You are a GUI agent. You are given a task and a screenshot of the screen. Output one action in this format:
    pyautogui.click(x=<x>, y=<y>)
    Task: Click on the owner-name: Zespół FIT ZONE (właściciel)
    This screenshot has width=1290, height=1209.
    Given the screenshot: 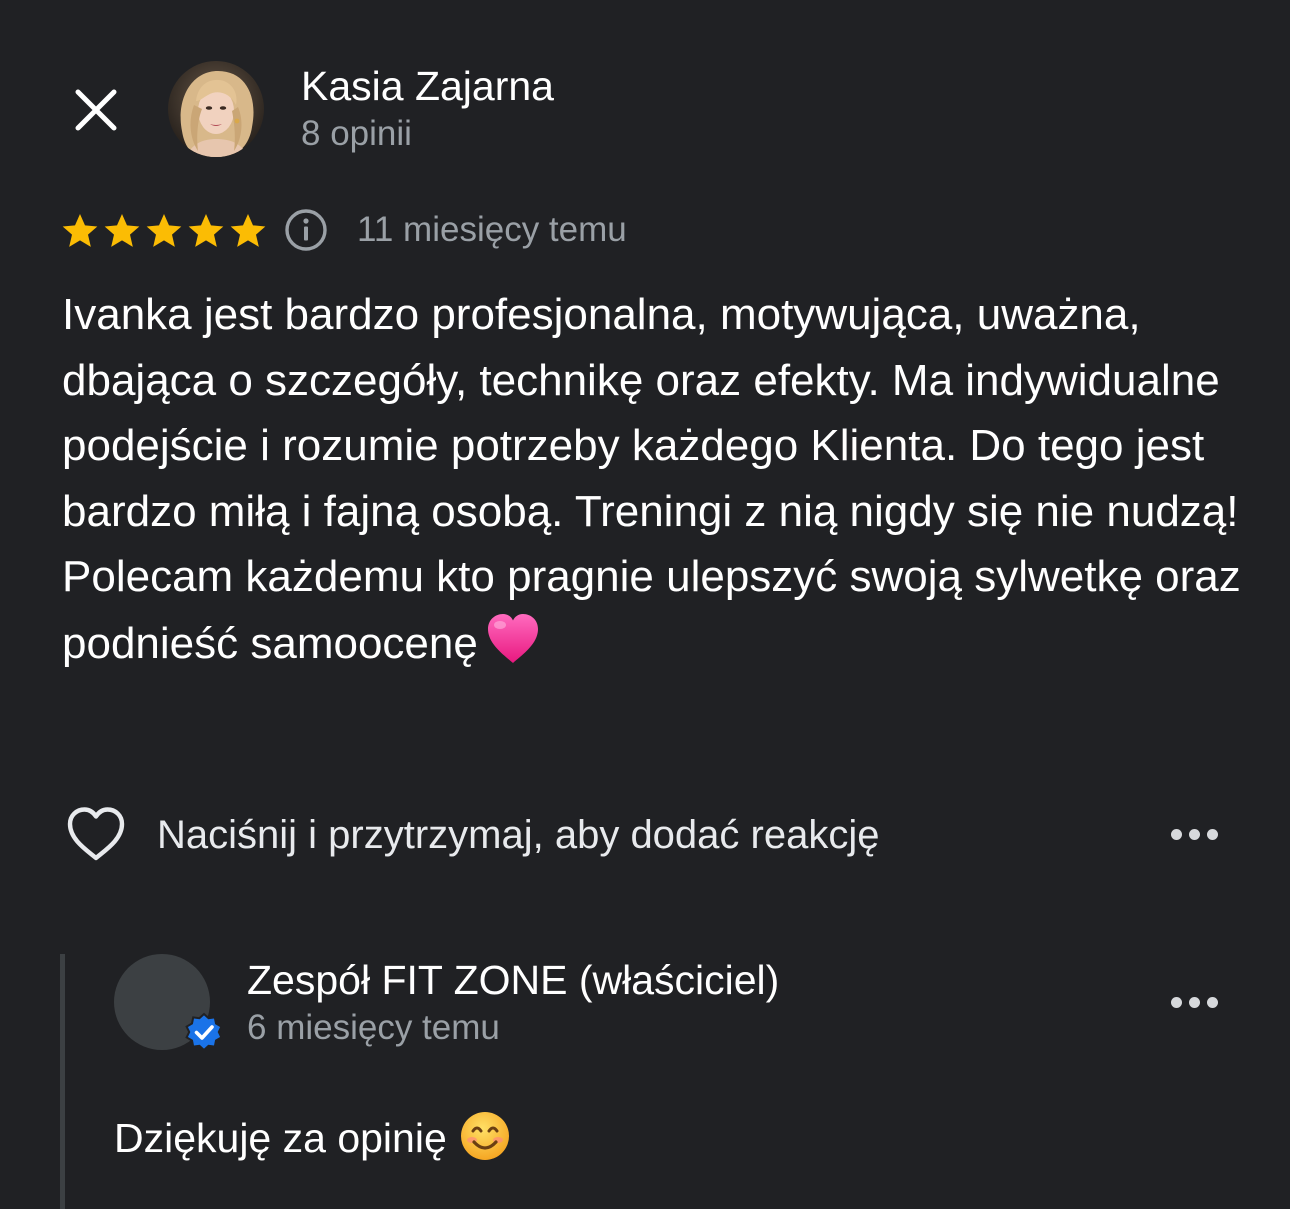 What is the action you would take?
    pyautogui.click(x=513, y=980)
    